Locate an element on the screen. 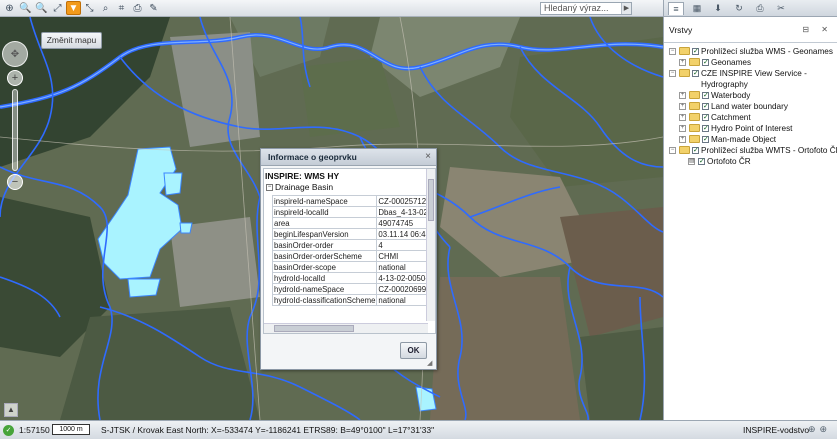 The image size is (837, 439). layer-item: ▤ ✓ Ortofoto ČR is located at coordinates (753, 161).